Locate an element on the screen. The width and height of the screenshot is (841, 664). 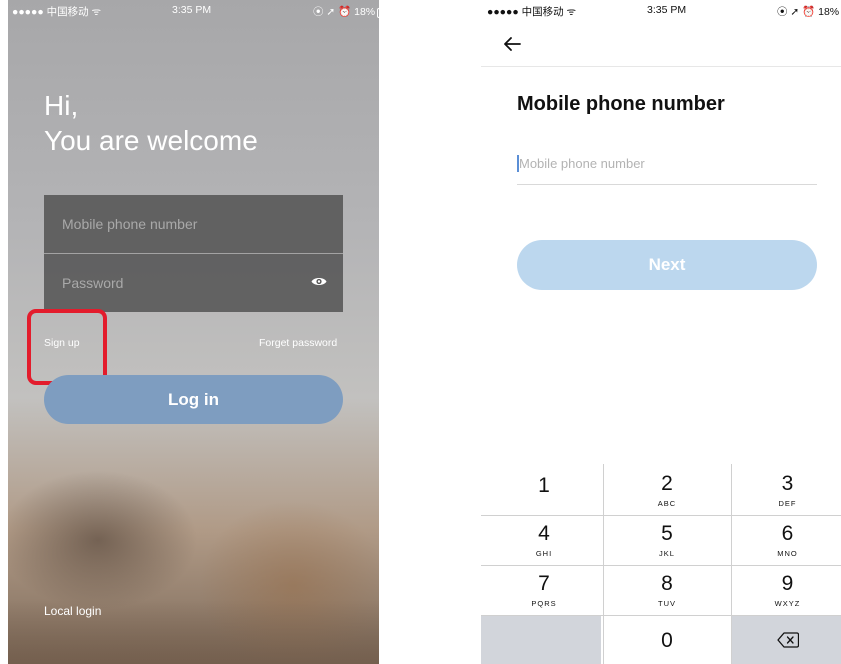
arrow-left-icon is located at coordinates (512, 44).